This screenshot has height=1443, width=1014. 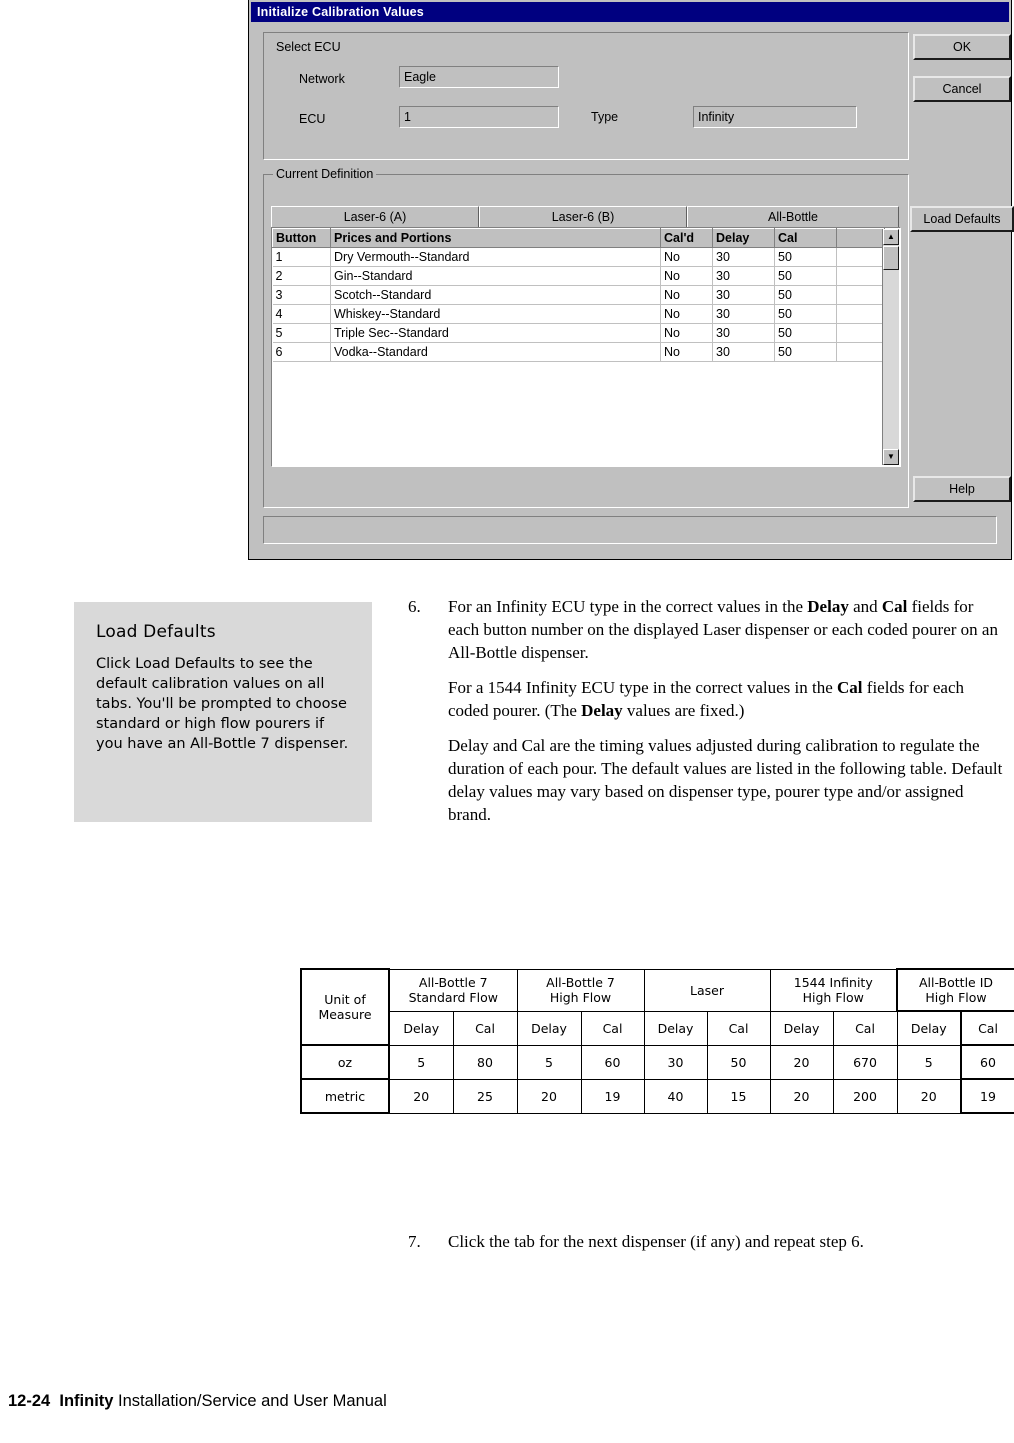 What do you see at coordinates (345, 1062) in the screenshot?
I see `row-label-oz: oz` at bounding box center [345, 1062].